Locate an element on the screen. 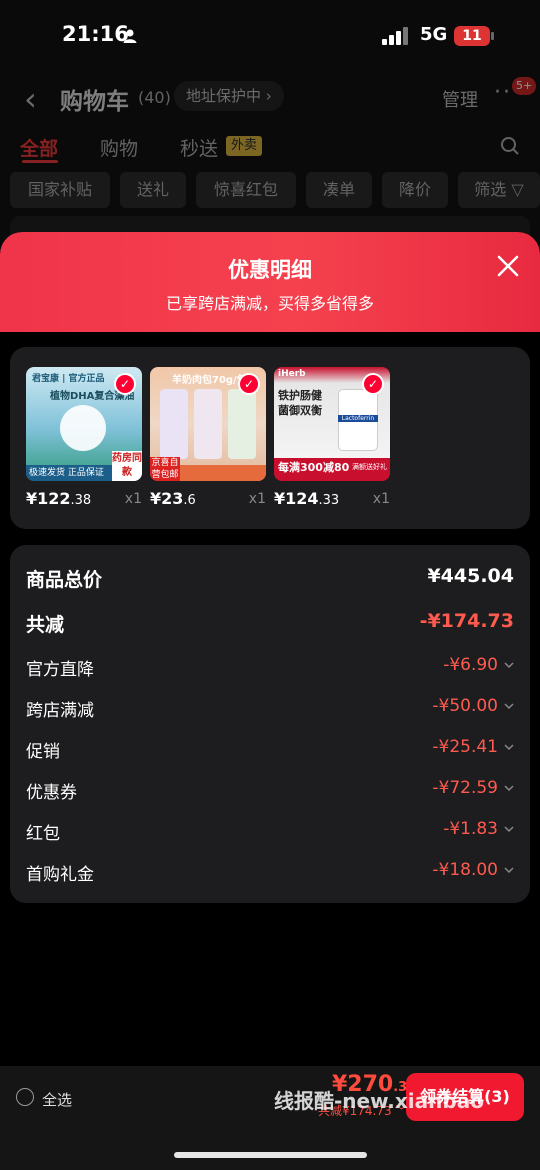 This screenshot has height=1170, width=540. chevron-right-icon: › is located at coordinates (268, 96).